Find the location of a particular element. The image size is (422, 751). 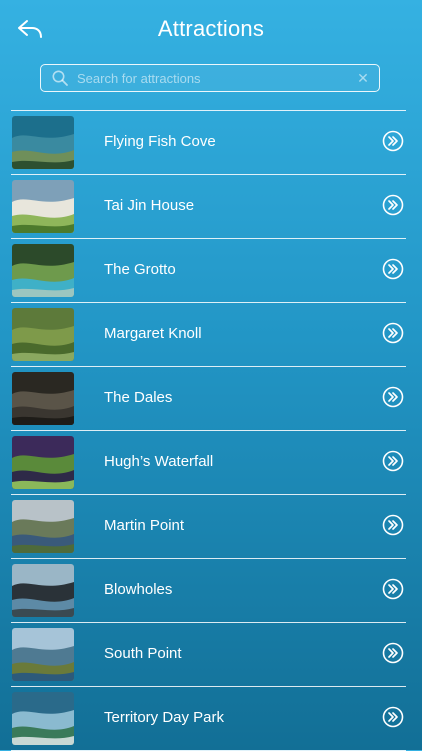

attraction-name: South Point is located at coordinates (143, 653).